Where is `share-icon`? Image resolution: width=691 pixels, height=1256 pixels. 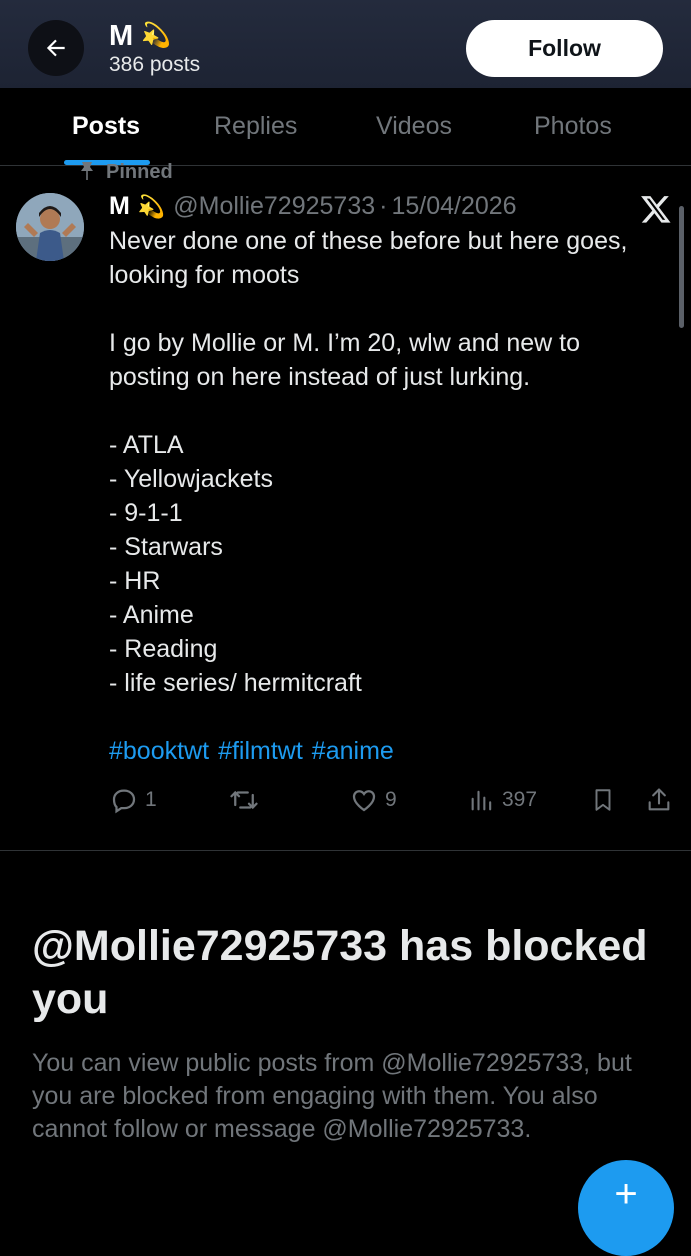 share-icon is located at coordinates (659, 799).